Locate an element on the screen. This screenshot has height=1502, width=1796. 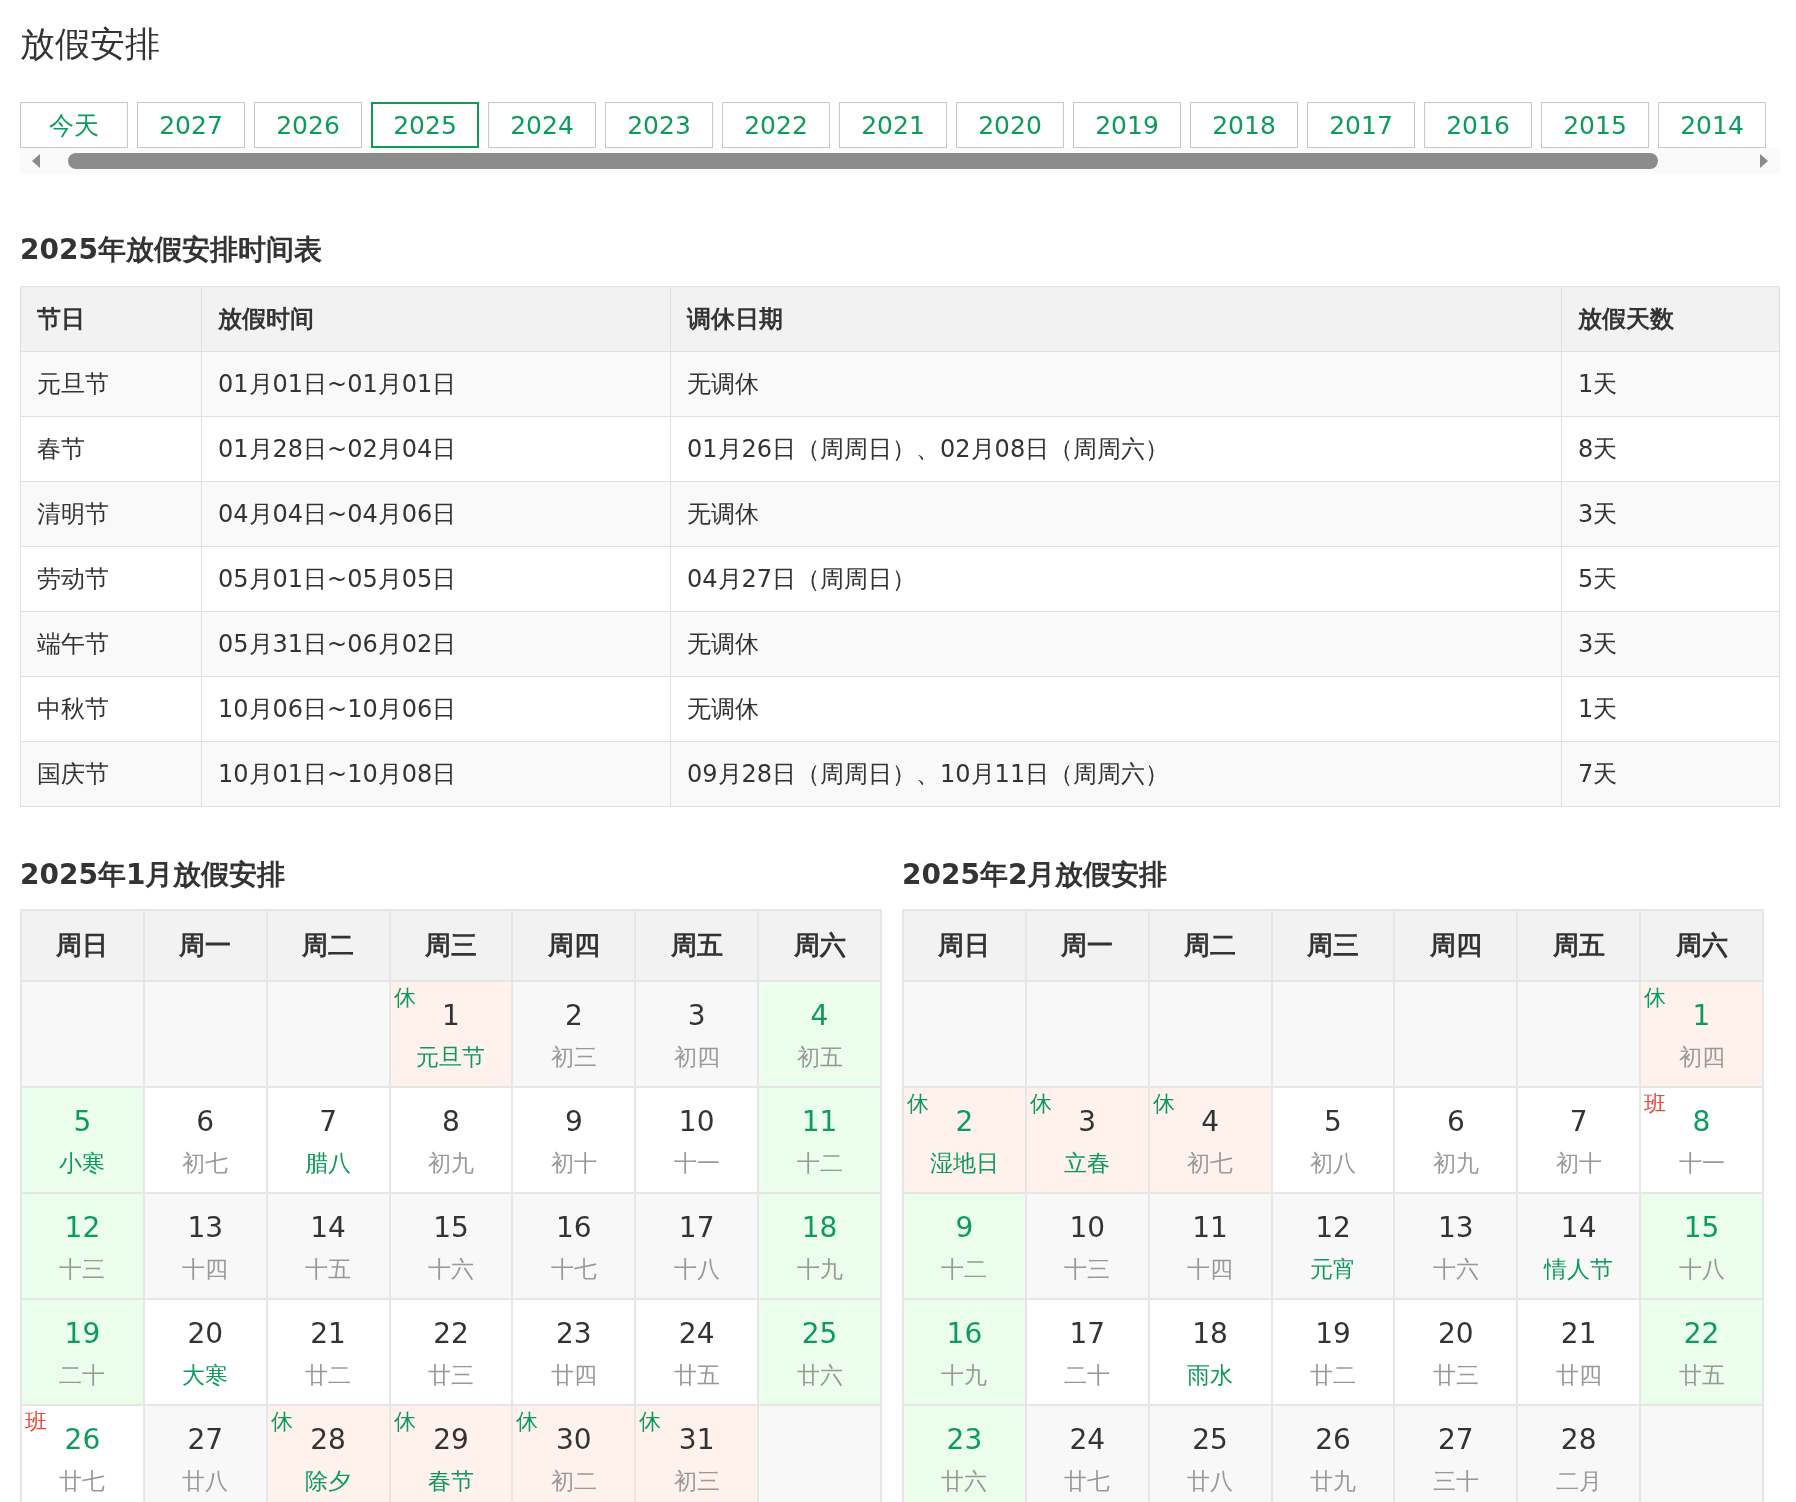
calendar-day-cell: 11 十四 is located at coordinates (1210, 1246).